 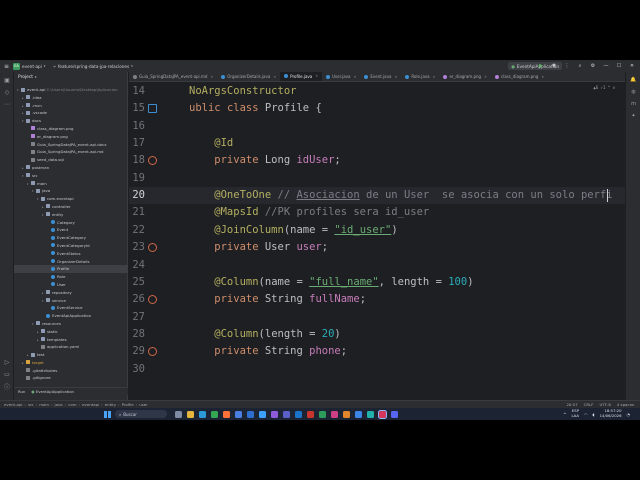 What do you see at coordinates (7, 362) in the screenshot?
I see `services-tool-icon: ▷` at bounding box center [7, 362].